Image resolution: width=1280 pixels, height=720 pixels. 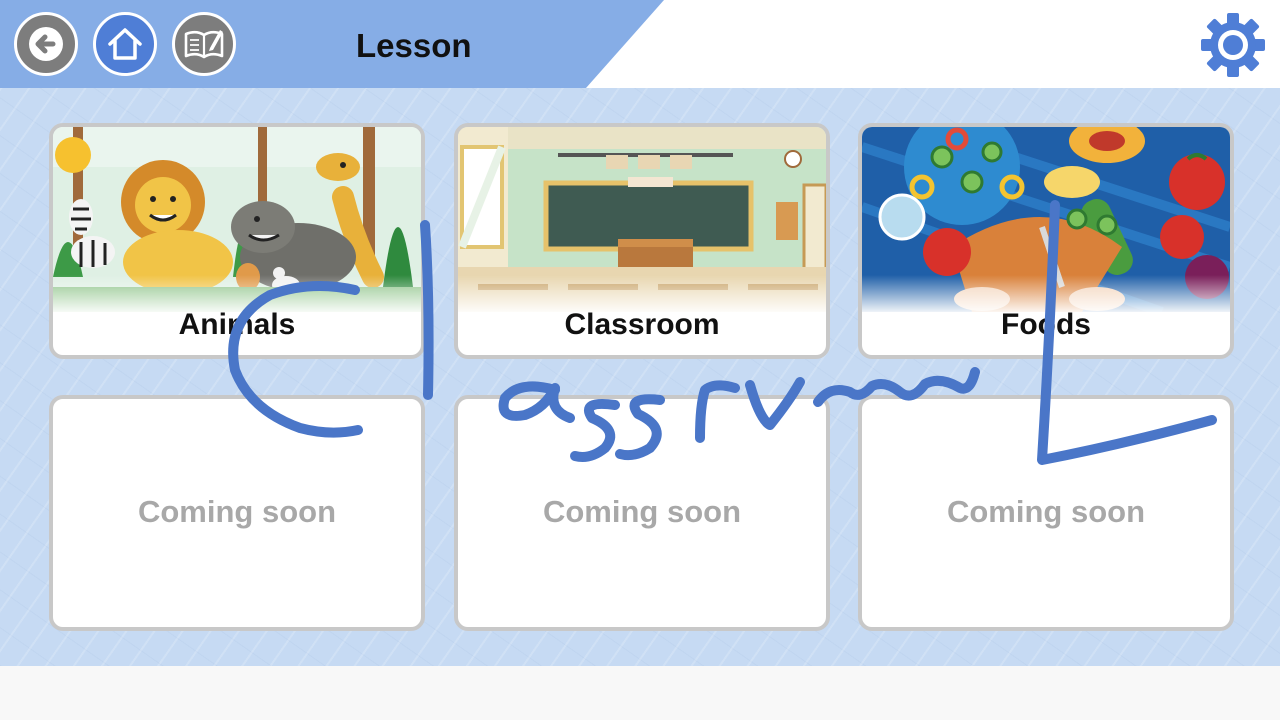 I want to click on settings-button, so click(x=1233, y=45).